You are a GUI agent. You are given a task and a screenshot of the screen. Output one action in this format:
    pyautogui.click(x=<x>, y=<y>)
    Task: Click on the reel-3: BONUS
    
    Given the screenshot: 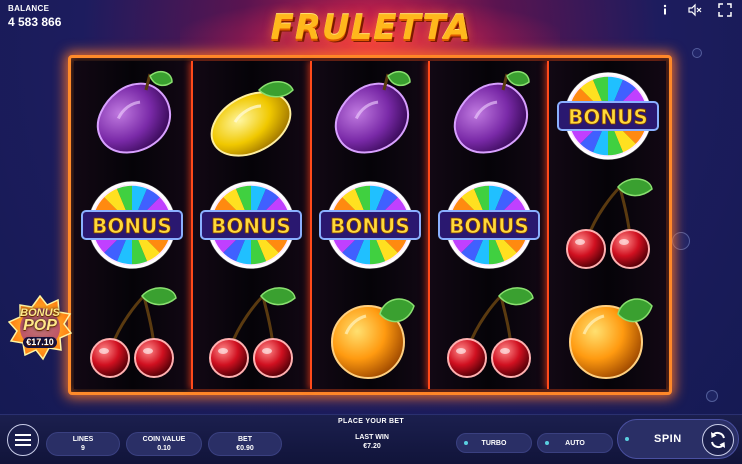 What is the action you would take?
    pyautogui.click(x=369, y=225)
    